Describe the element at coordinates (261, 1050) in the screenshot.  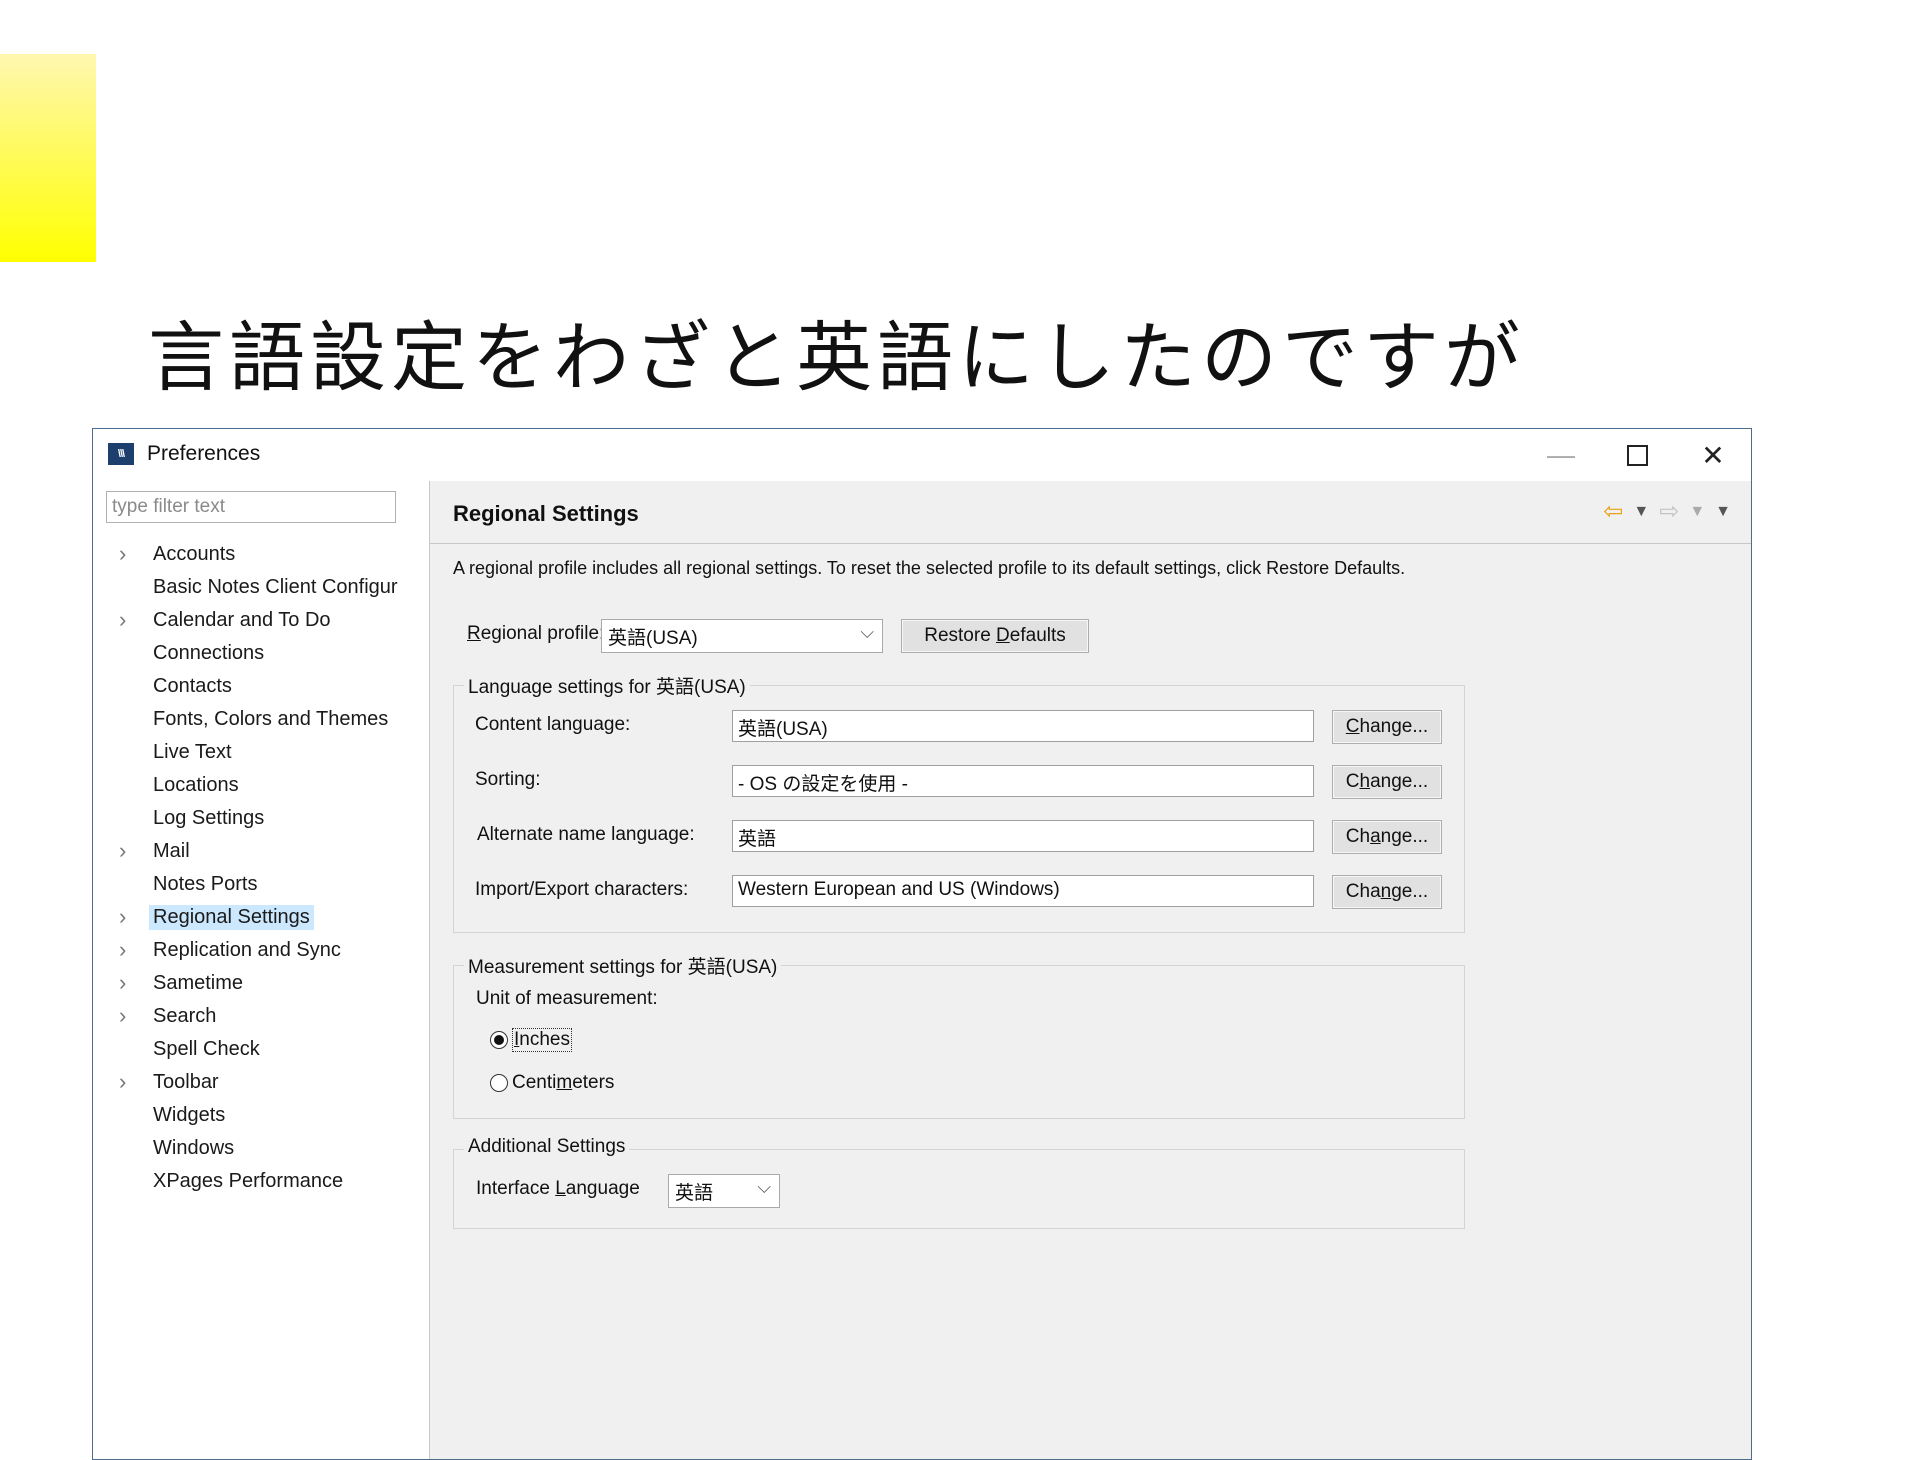
I see `tree-item: Spell Check` at that location.